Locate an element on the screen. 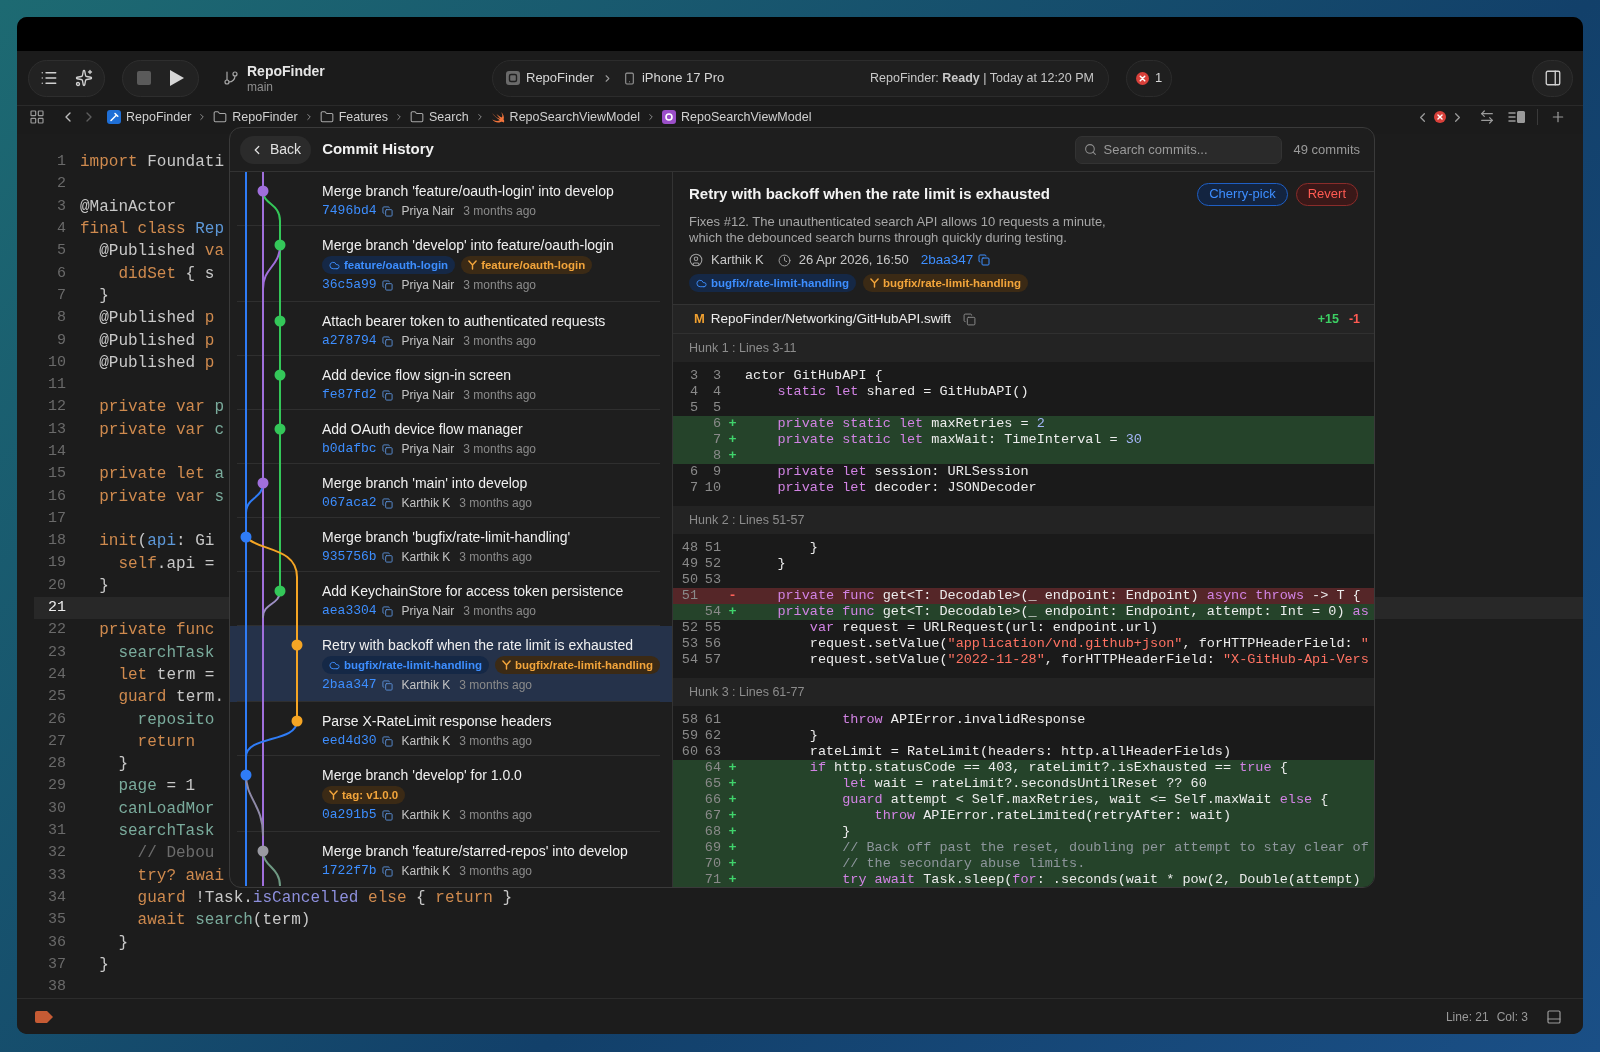 The image size is (1600, 1052). cherry-pick-button: Cherry-pick is located at coordinates (1242, 194).